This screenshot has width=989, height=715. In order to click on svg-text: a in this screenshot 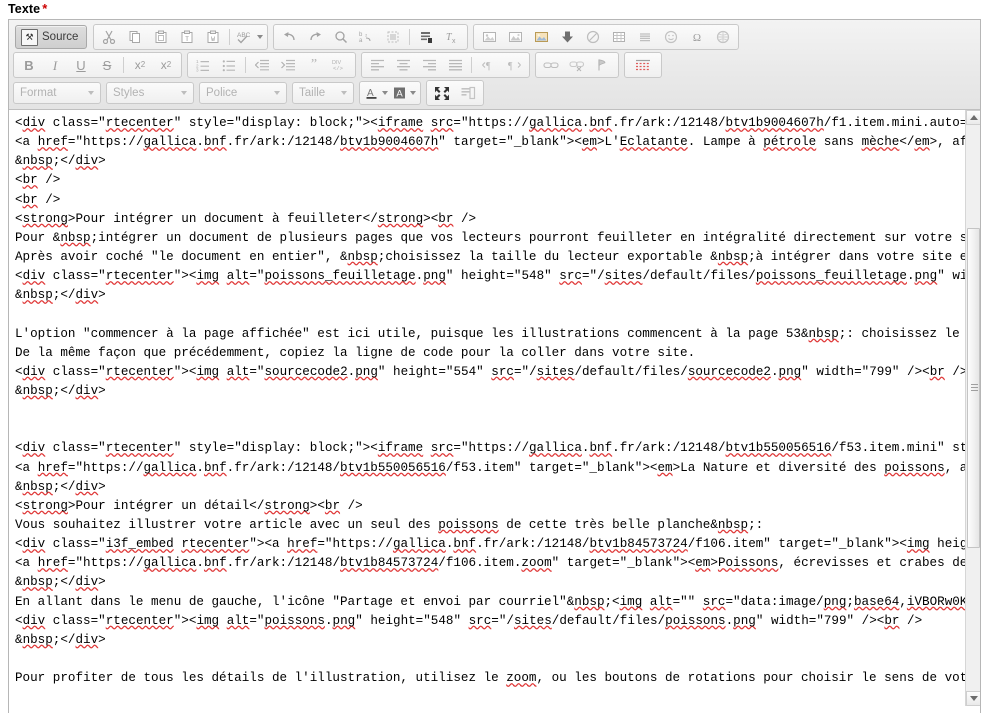, I will do `click(361, 41)`.